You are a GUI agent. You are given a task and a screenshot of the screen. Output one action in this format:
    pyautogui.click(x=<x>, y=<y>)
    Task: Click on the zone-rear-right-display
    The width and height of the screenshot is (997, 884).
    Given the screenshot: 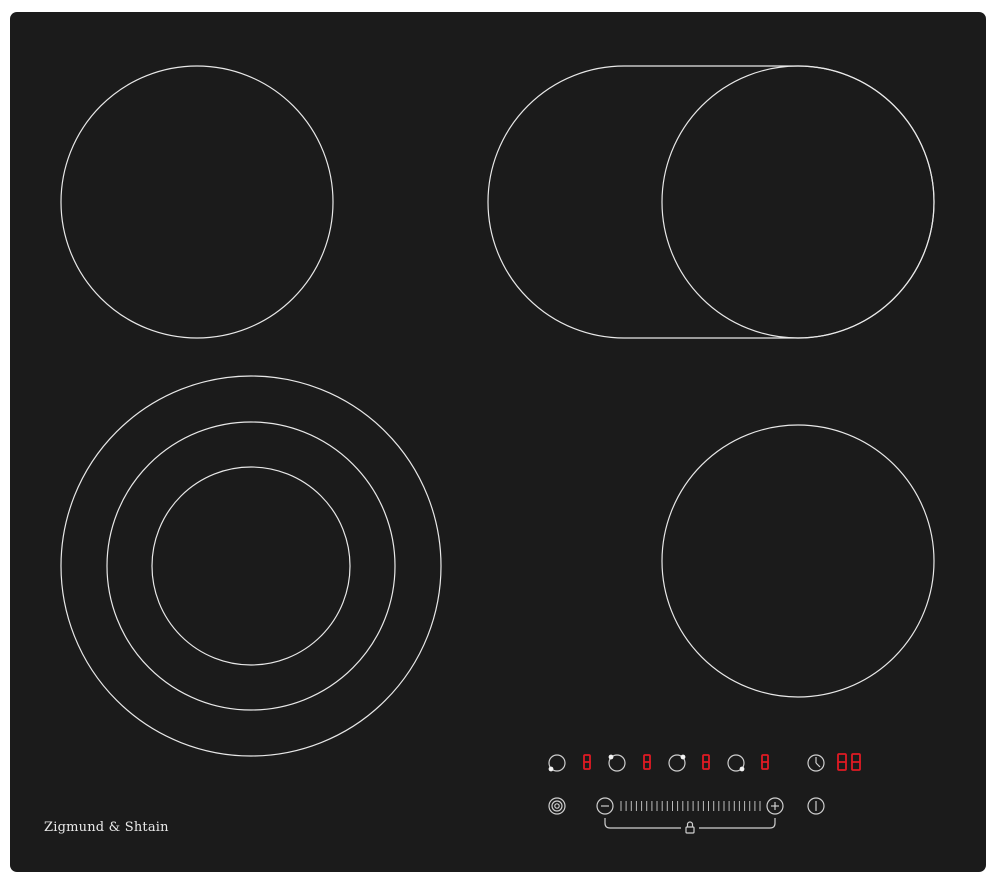 What is the action you would take?
    pyautogui.click(x=706, y=762)
    